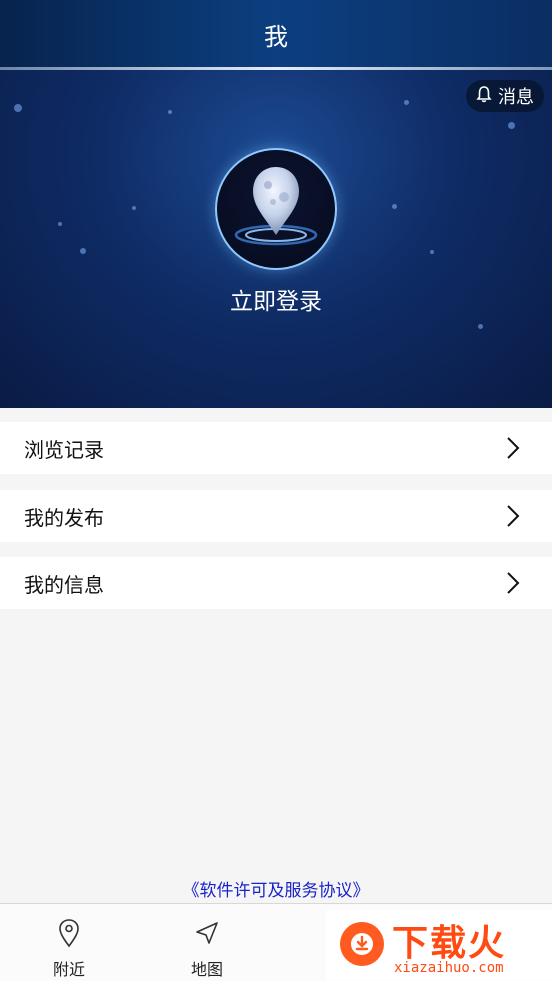  What do you see at coordinates (449, 968) in the screenshot?
I see `watermark-url: xiazaihuo.com` at bounding box center [449, 968].